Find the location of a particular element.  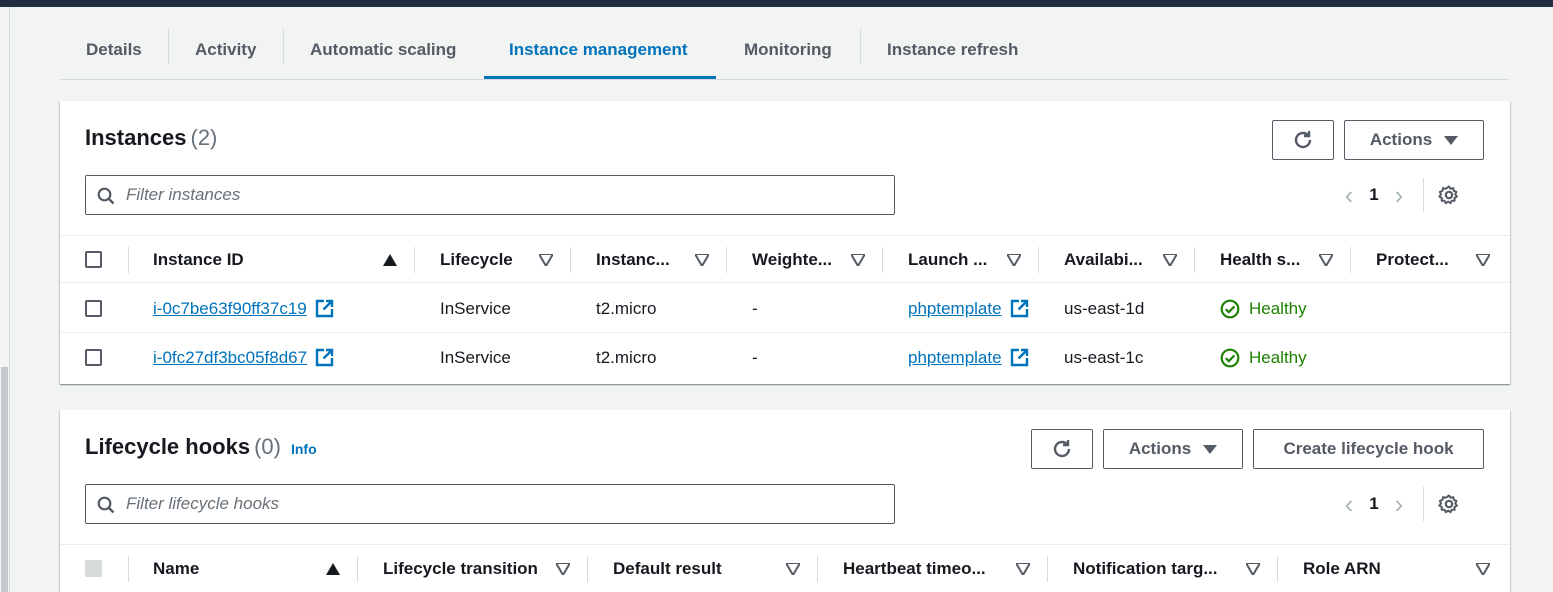

col-lifecycle-transition: Lifecycle transition is located at coordinates (460, 568).